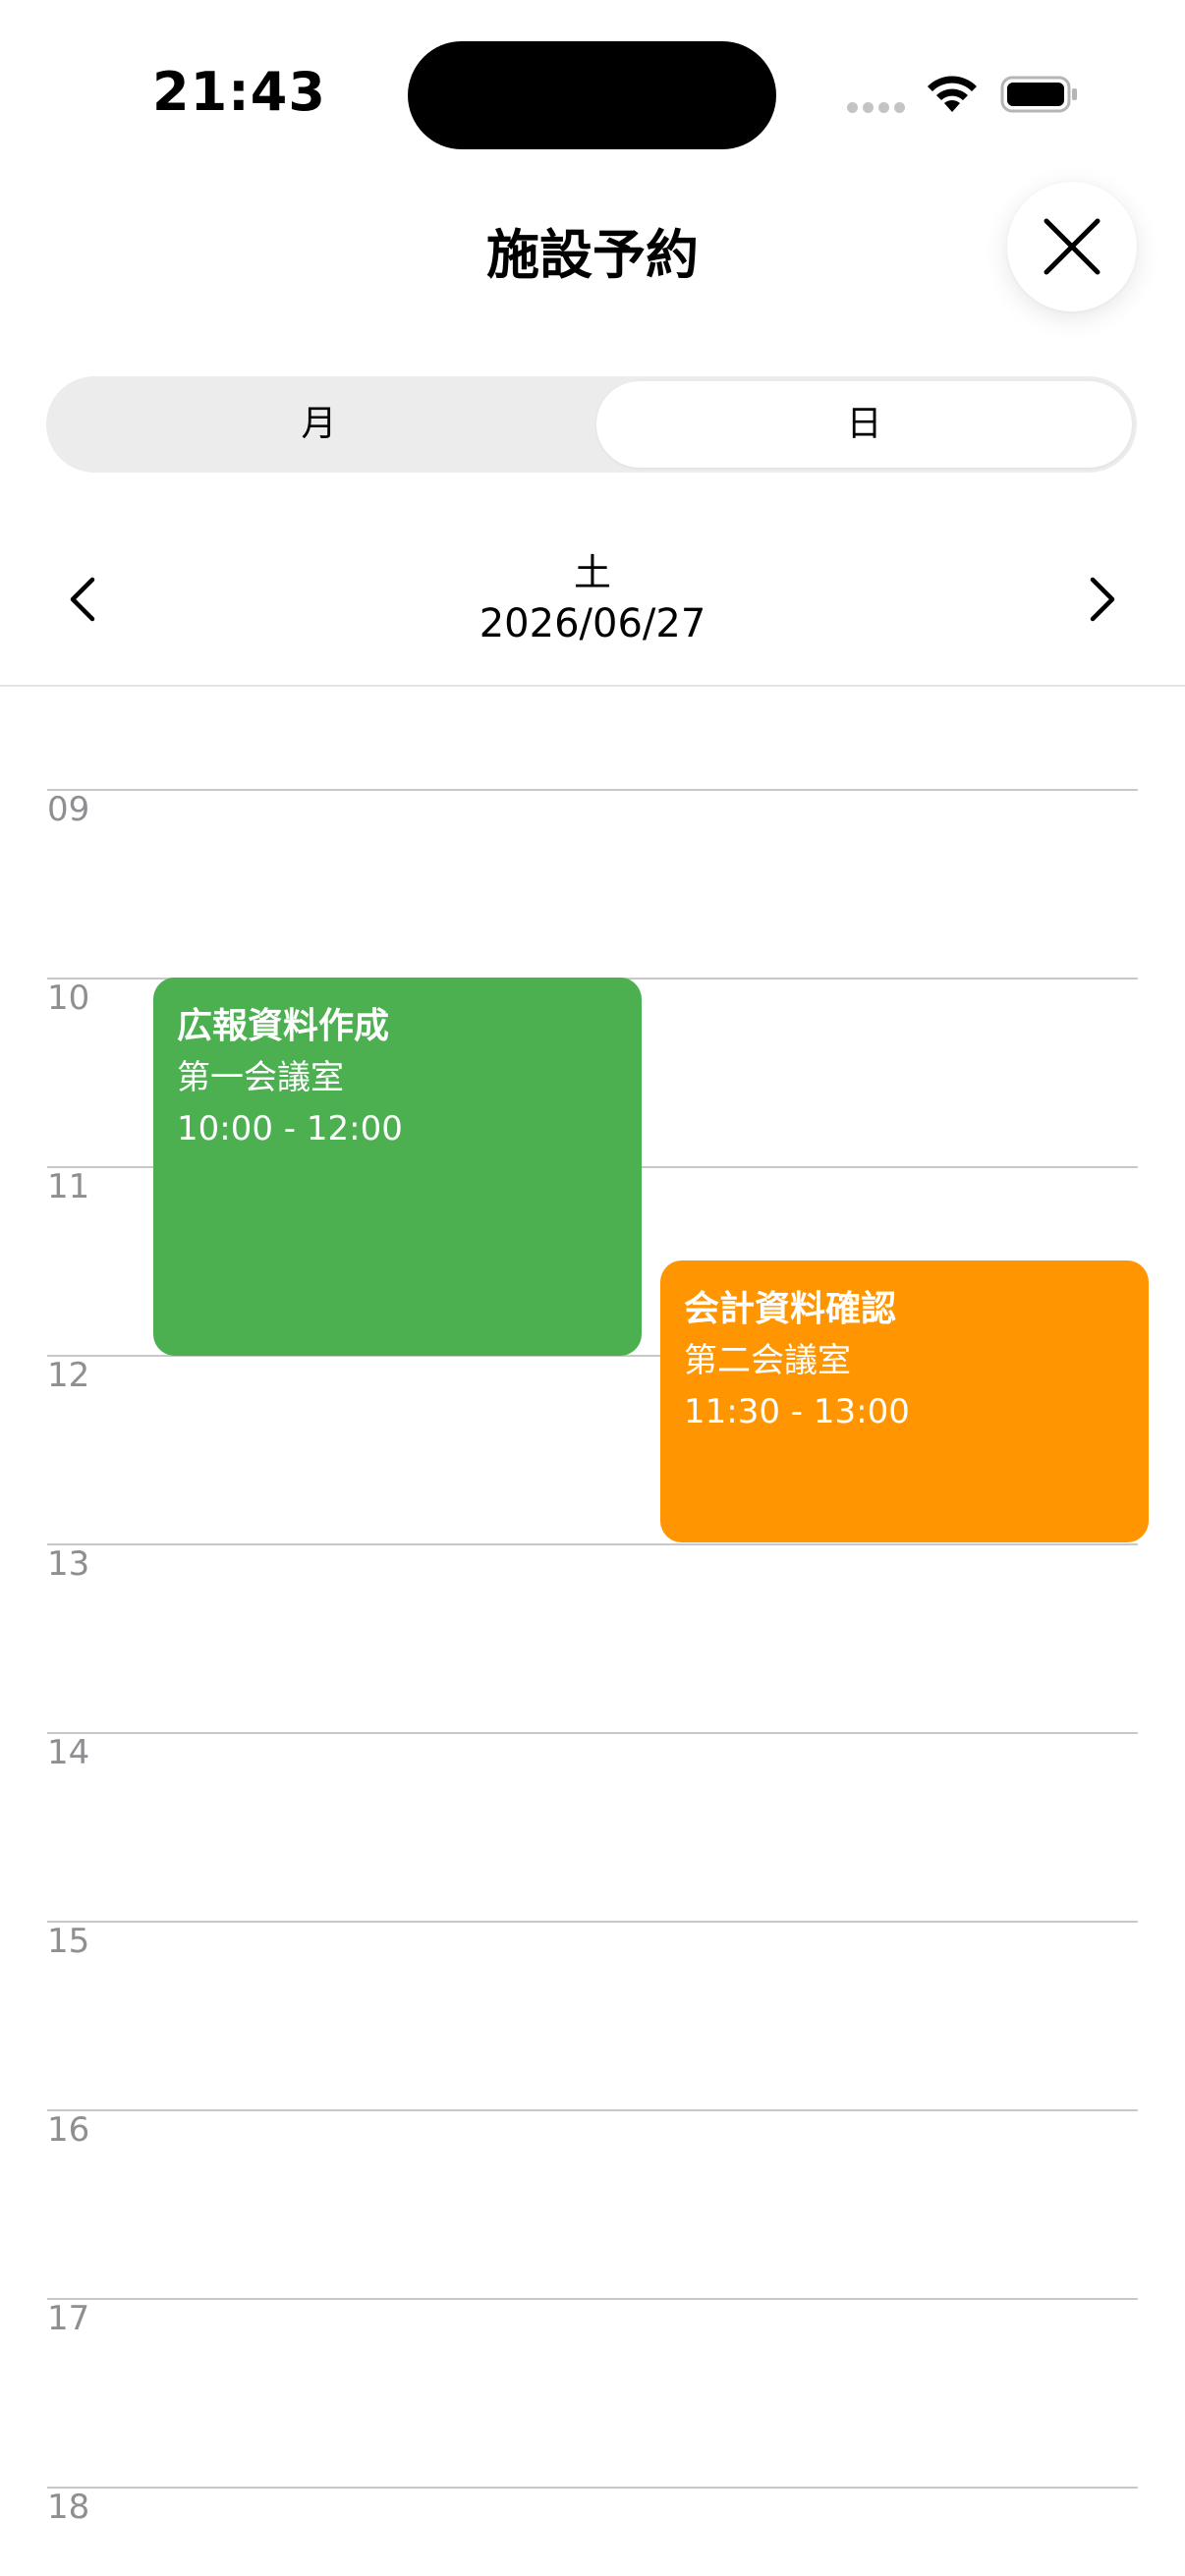 This screenshot has width=1185, height=2576. I want to click on cellular-signal-icon, so click(877, 109).